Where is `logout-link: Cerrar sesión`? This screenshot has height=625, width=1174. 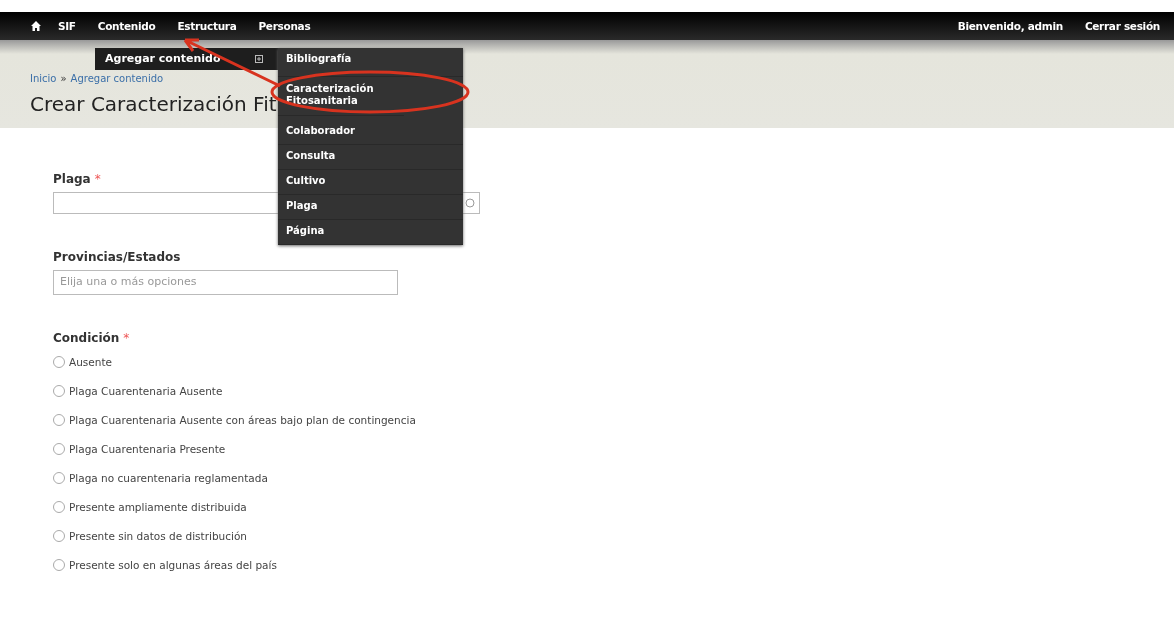 logout-link: Cerrar sesión is located at coordinates (1122, 26).